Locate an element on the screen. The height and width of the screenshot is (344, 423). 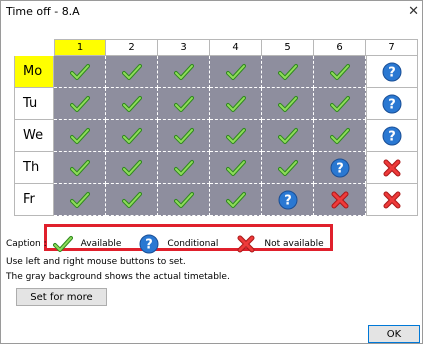
close-icon: ✕ is located at coordinates (413, 11).